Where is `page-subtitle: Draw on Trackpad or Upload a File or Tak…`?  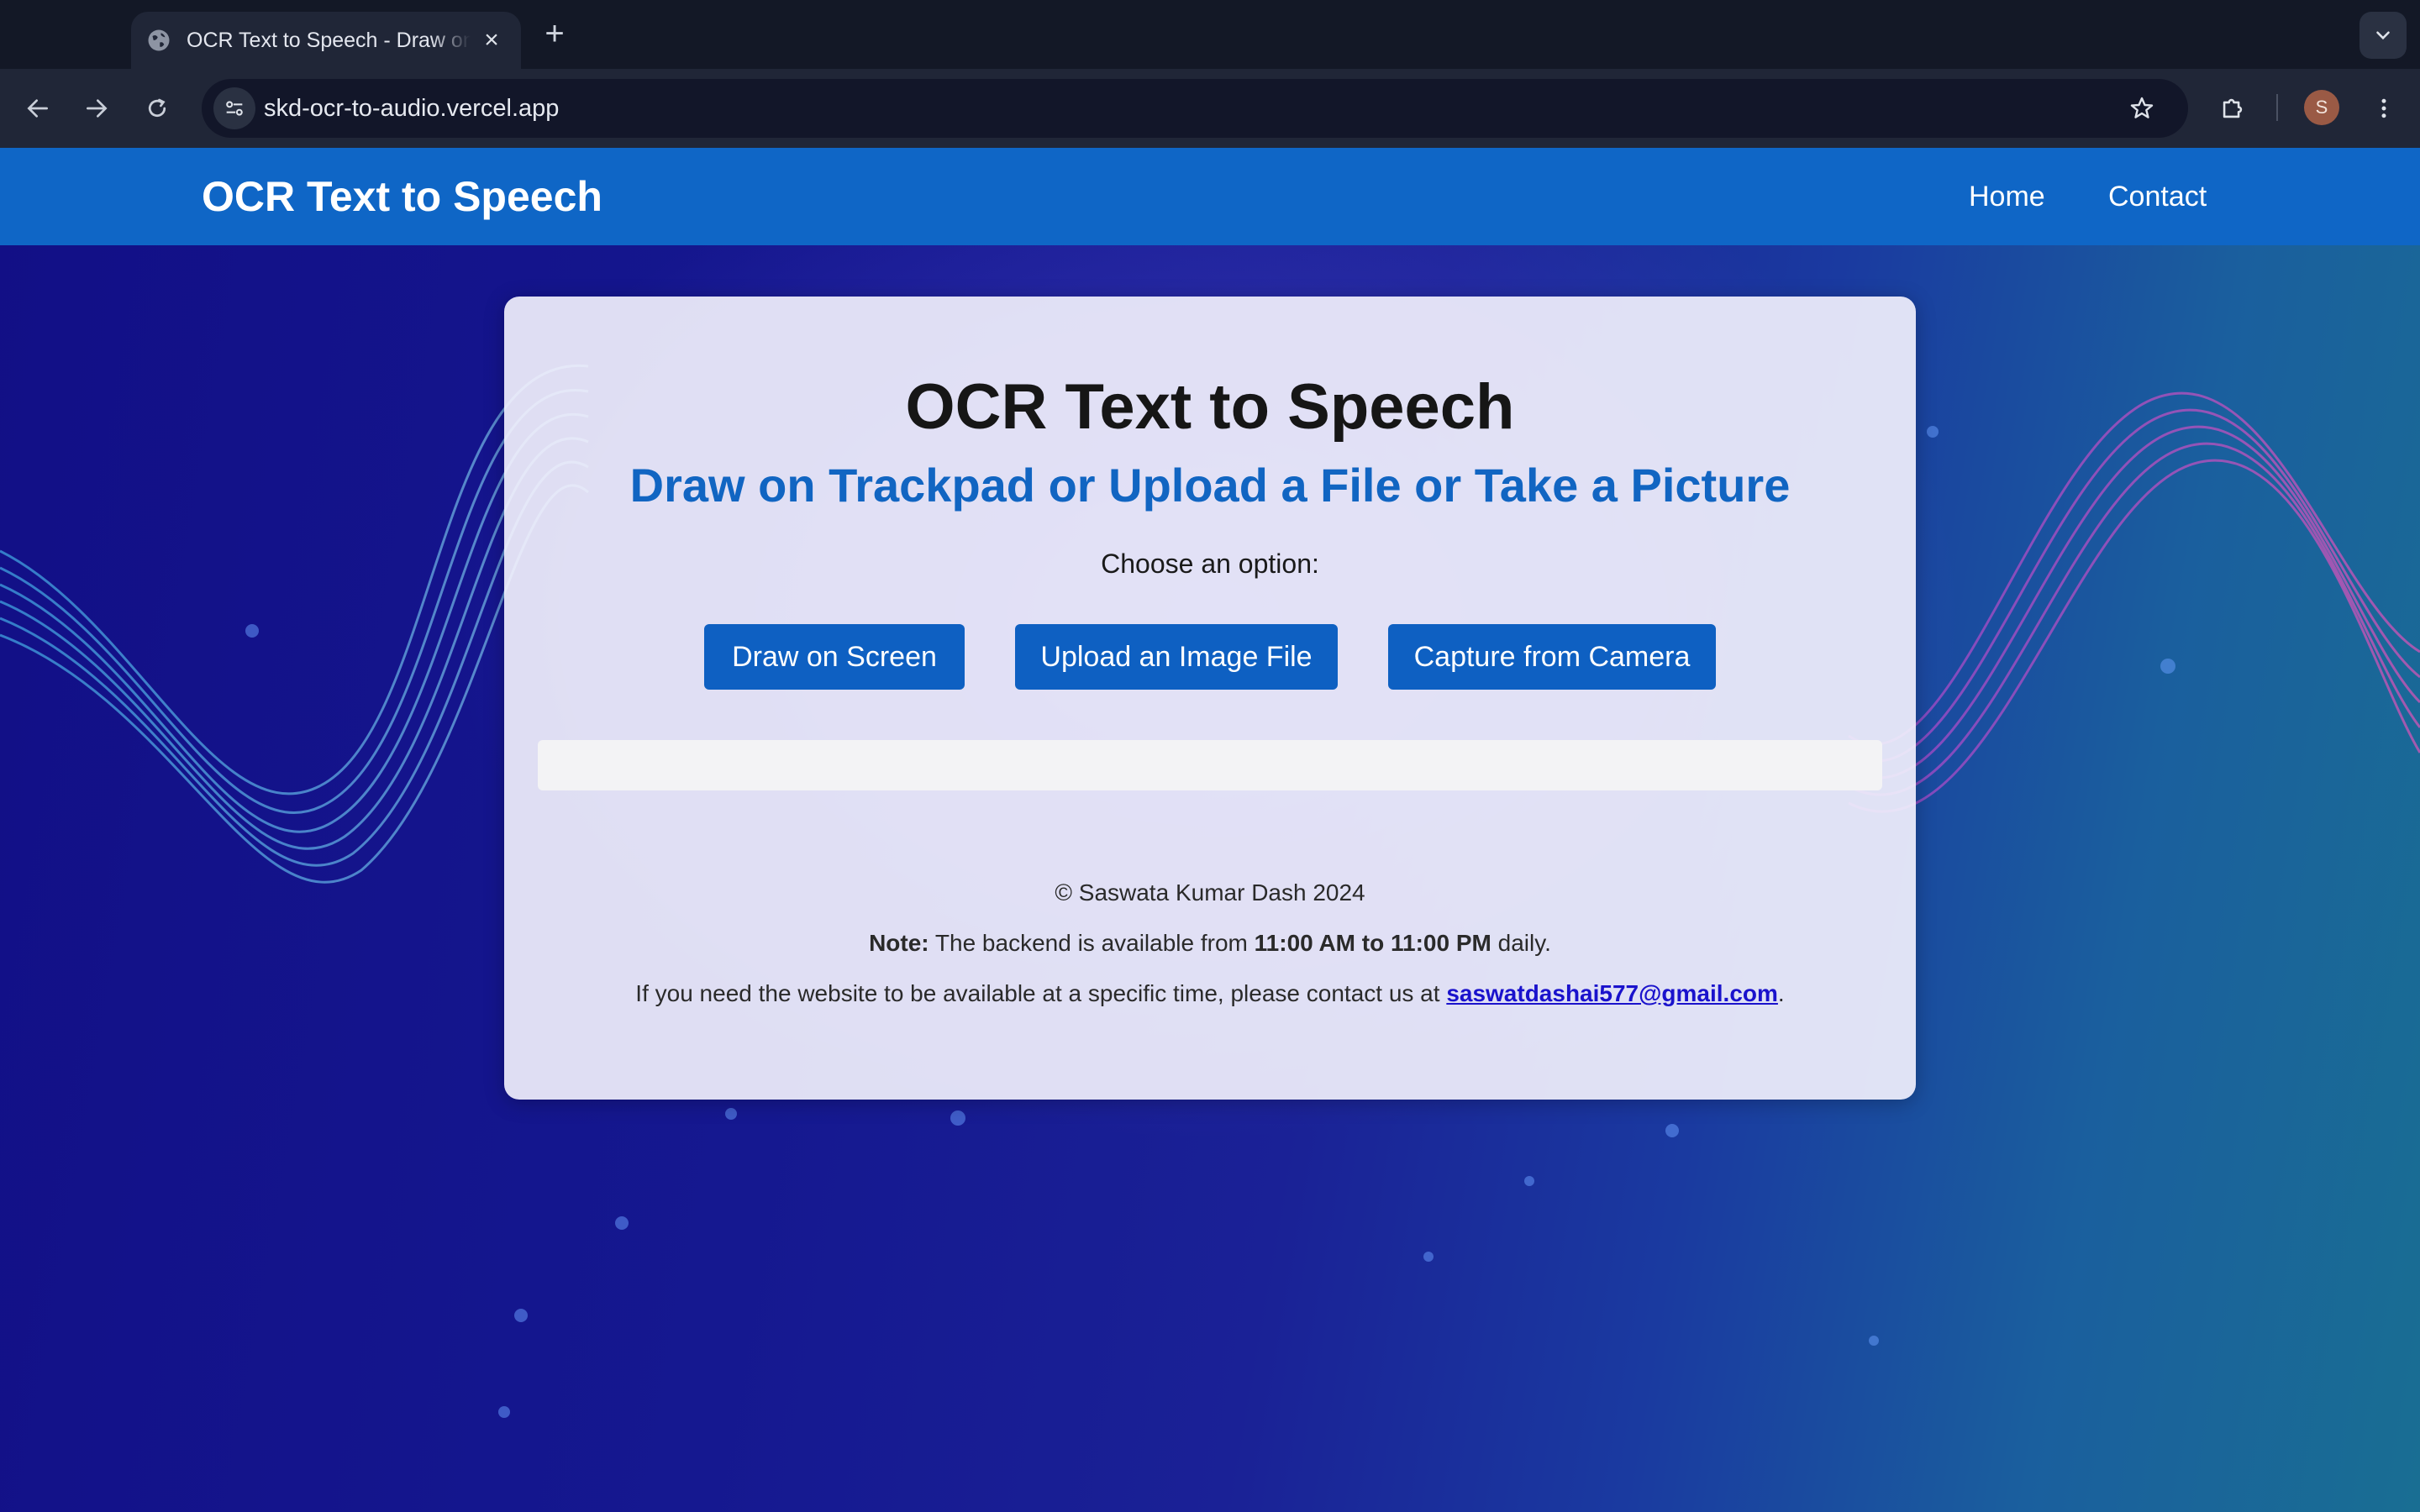
page-subtitle: Draw on Trackpad or Upload a File or Tak… is located at coordinates (1210, 485).